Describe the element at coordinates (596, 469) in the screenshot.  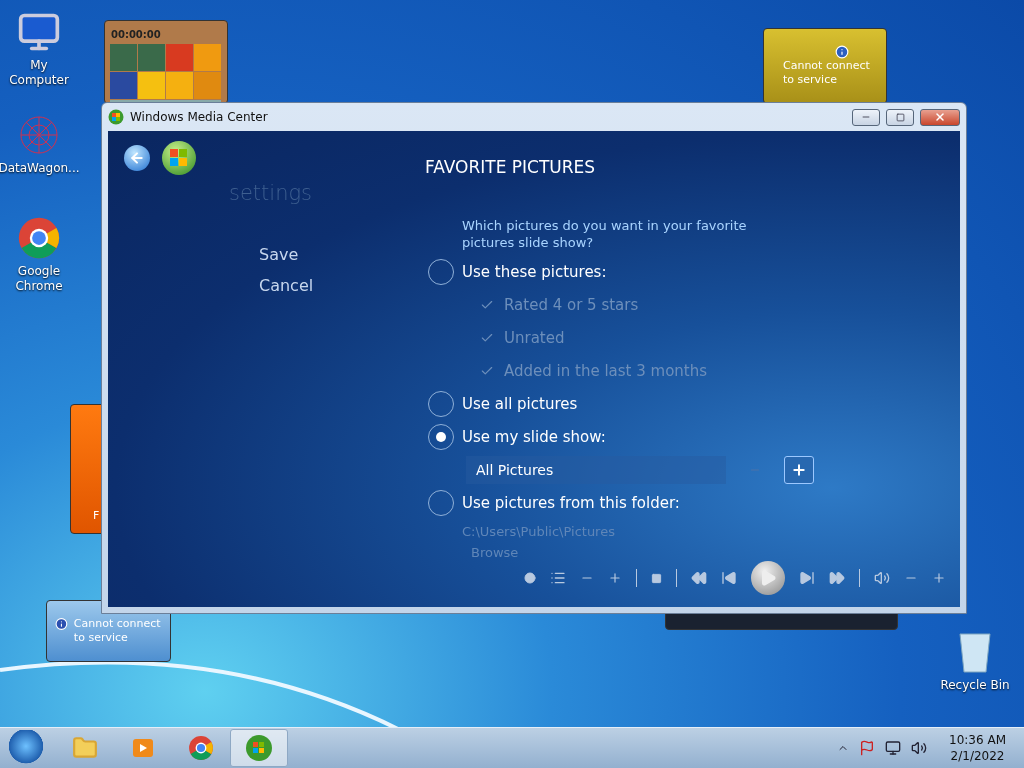
I see `slideshow-value: All Pictures` at that location.